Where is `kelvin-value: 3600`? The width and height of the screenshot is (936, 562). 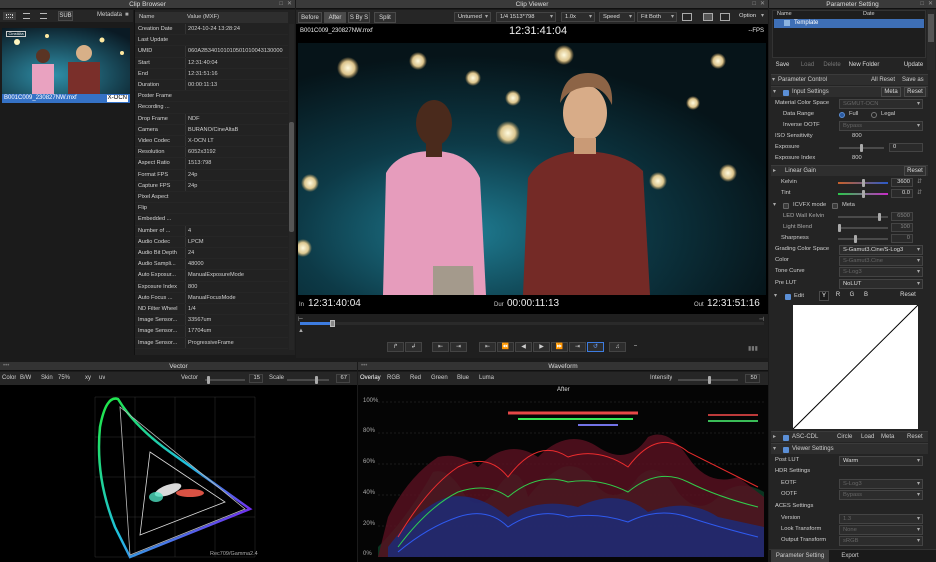
kelvin-value: 3600 is located at coordinates (902, 182).